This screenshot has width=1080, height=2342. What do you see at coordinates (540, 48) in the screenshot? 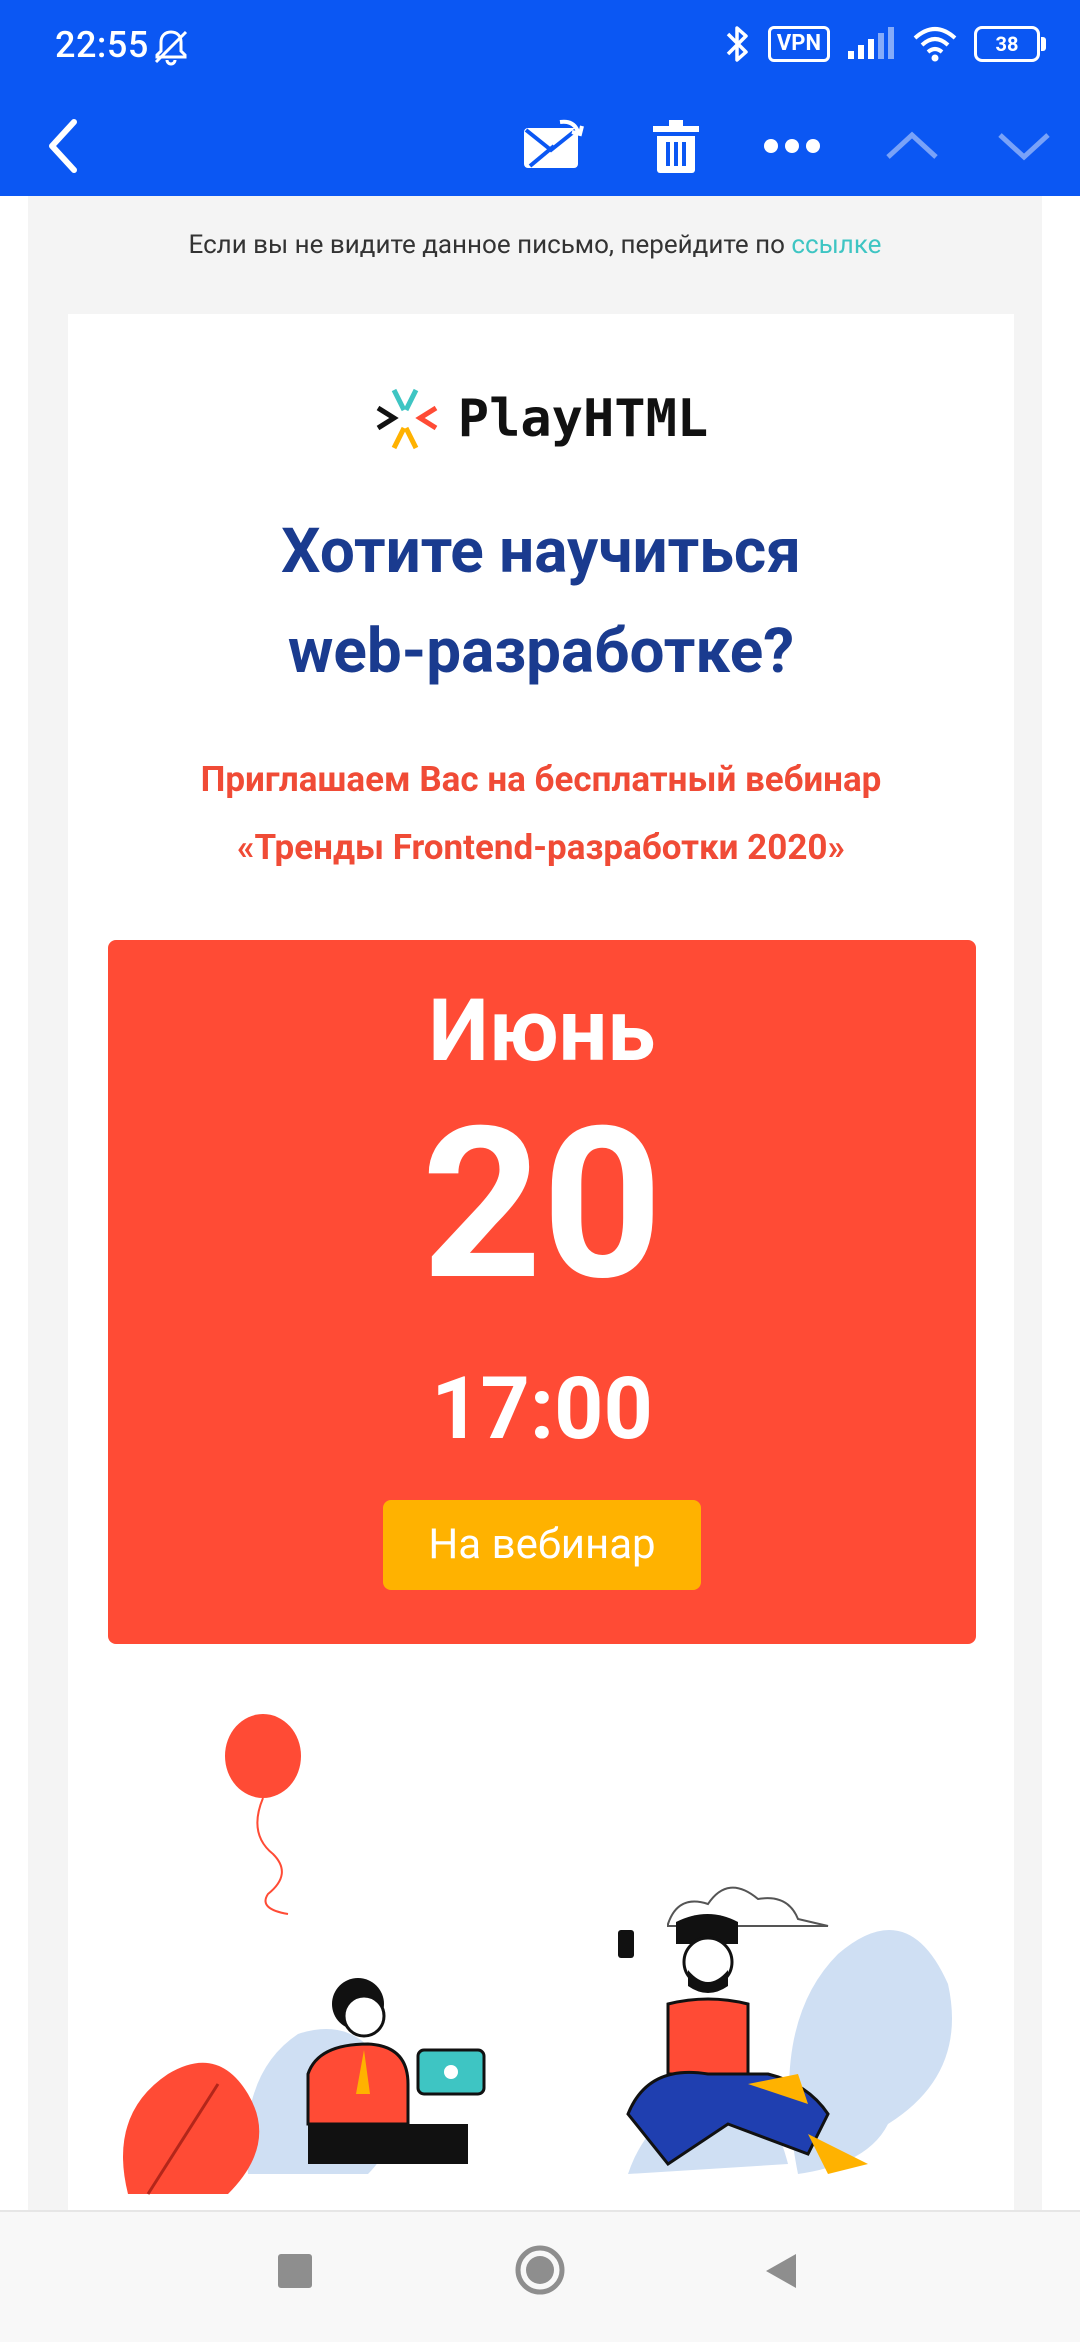
I see `status-bar: 22:55 VPN 38` at bounding box center [540, 48].